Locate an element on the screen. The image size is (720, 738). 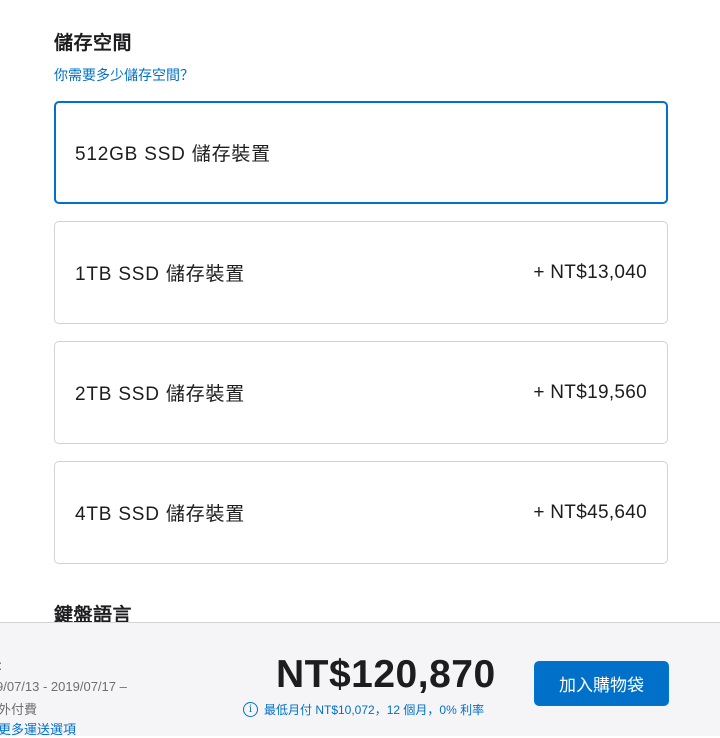
add-to-bag-button: 加入購物袋 is located at coordinates (601, 683).